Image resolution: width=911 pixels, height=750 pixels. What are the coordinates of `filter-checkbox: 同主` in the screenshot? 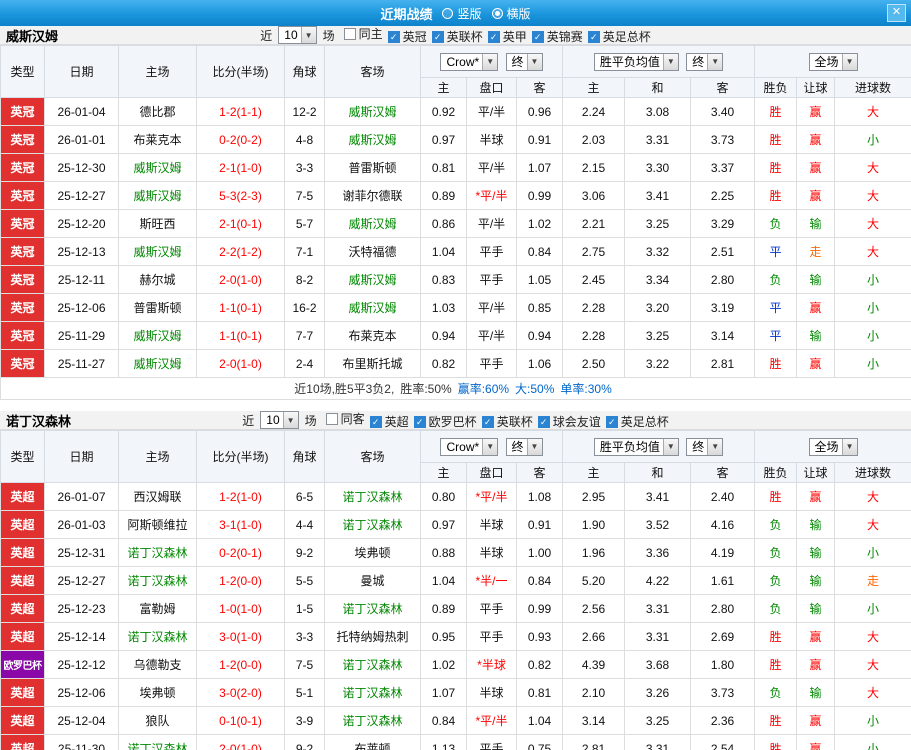 It's located at (363, 33).